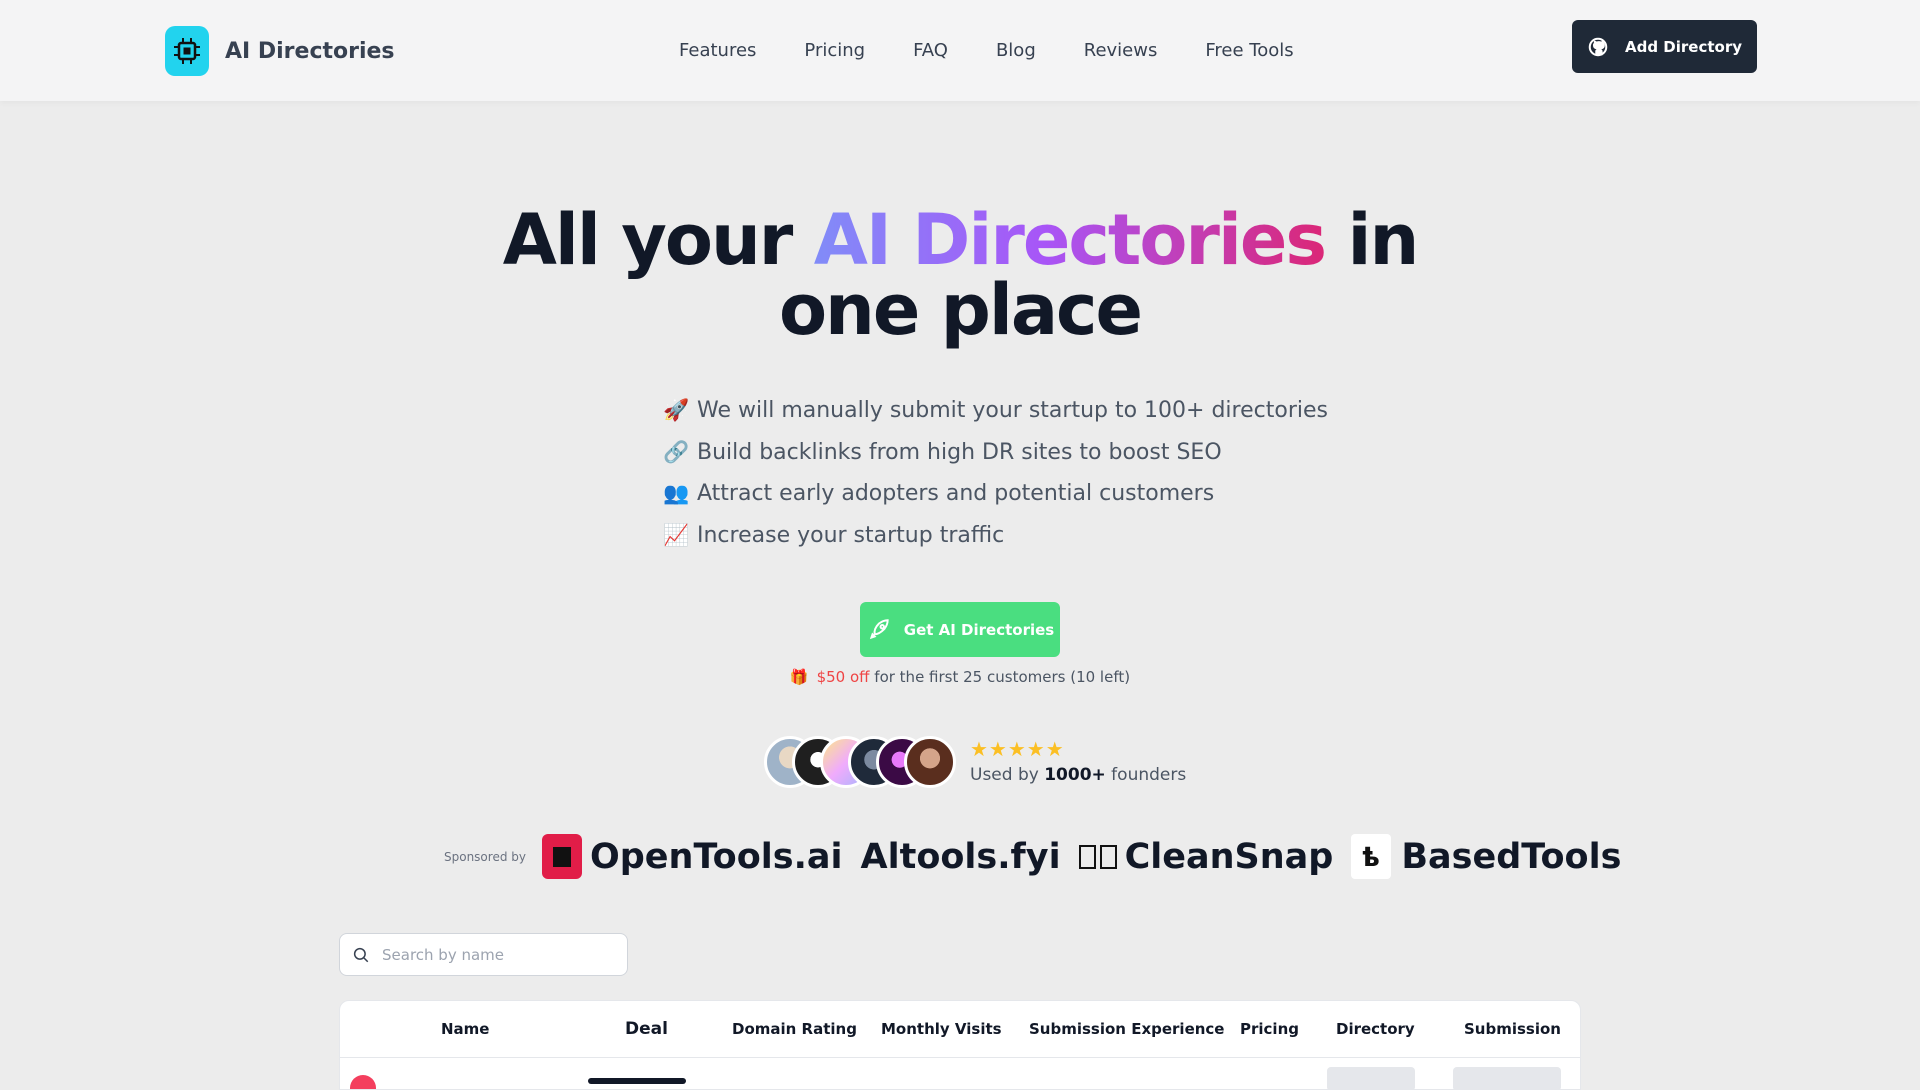 This screenshot has width=1920, height=1090. Describe the element at coordinates (1511, 856) in the screenshot. I see `sponsor-name: BasedTools` at that location.